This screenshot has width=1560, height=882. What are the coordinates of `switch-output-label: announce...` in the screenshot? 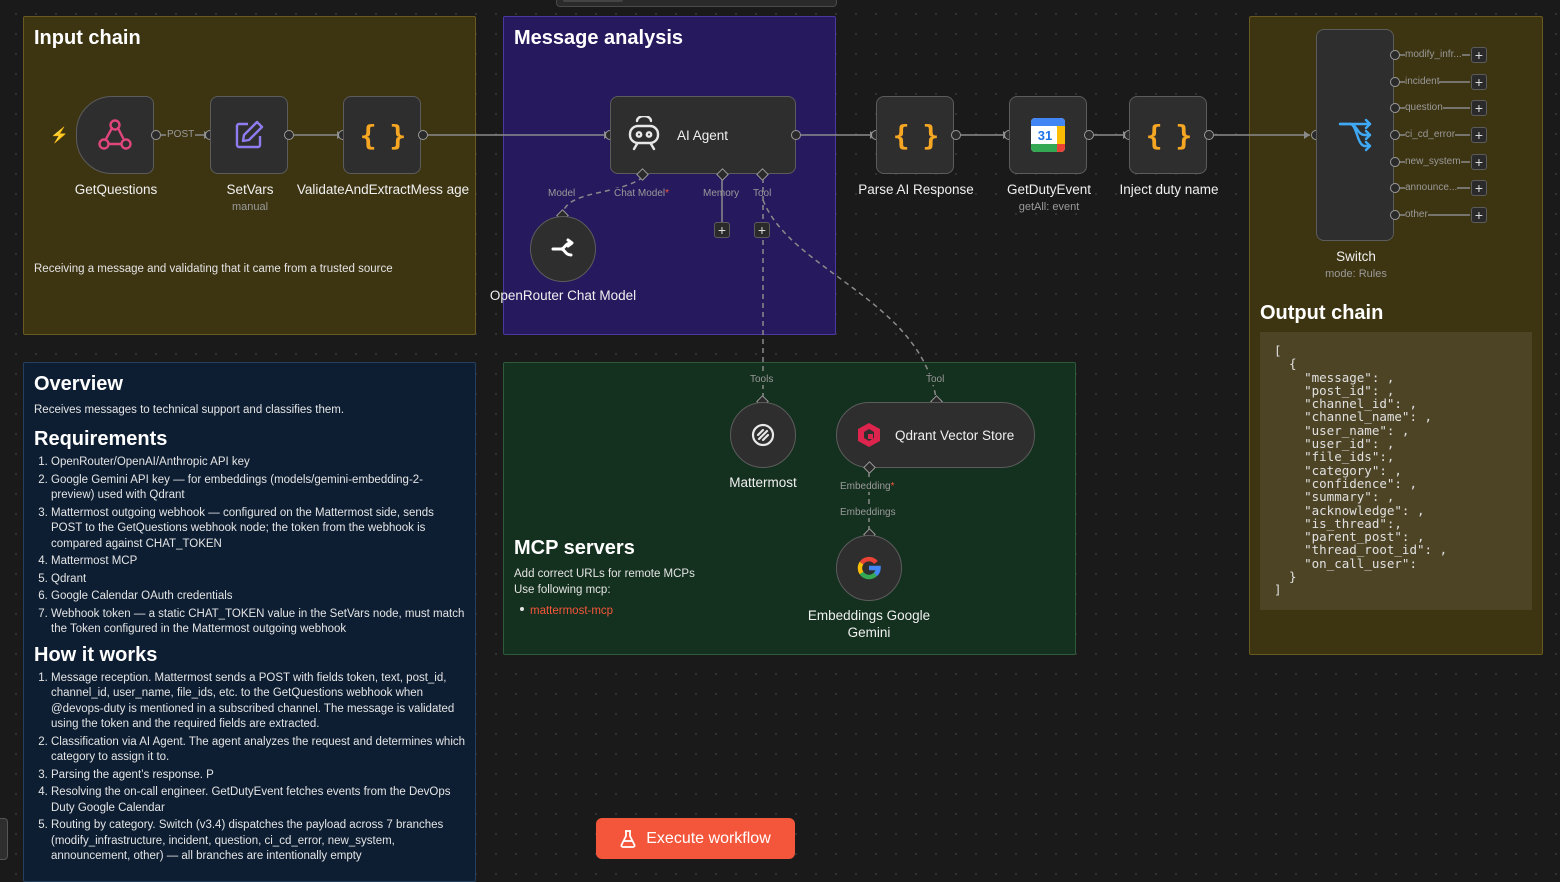 It's located at (1431, 187).